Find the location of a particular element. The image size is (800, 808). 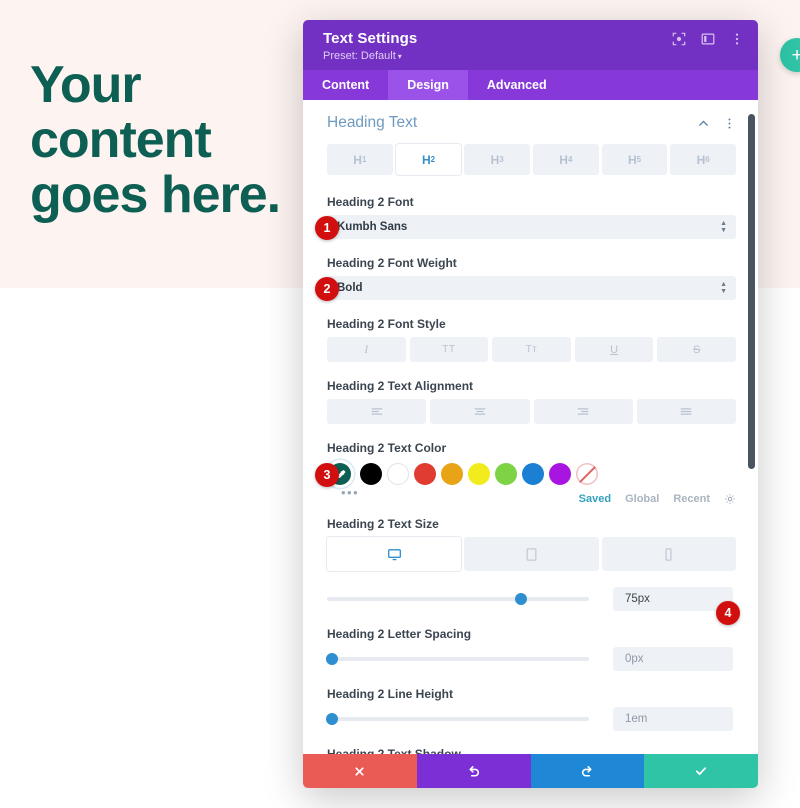

capitalize-icon: Tᴛ is located at coordinates (531, 349).